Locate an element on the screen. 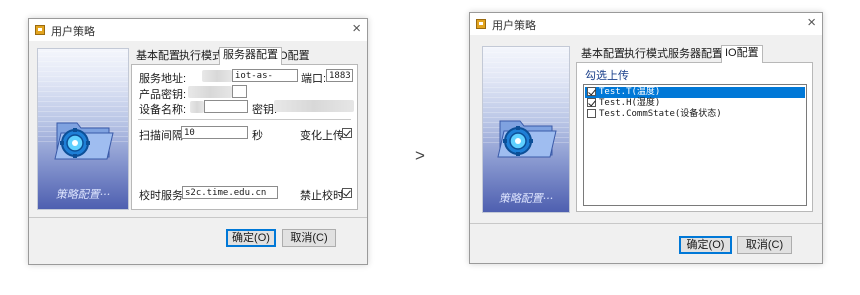  product-secret-field is located at coordinates (239, 91).